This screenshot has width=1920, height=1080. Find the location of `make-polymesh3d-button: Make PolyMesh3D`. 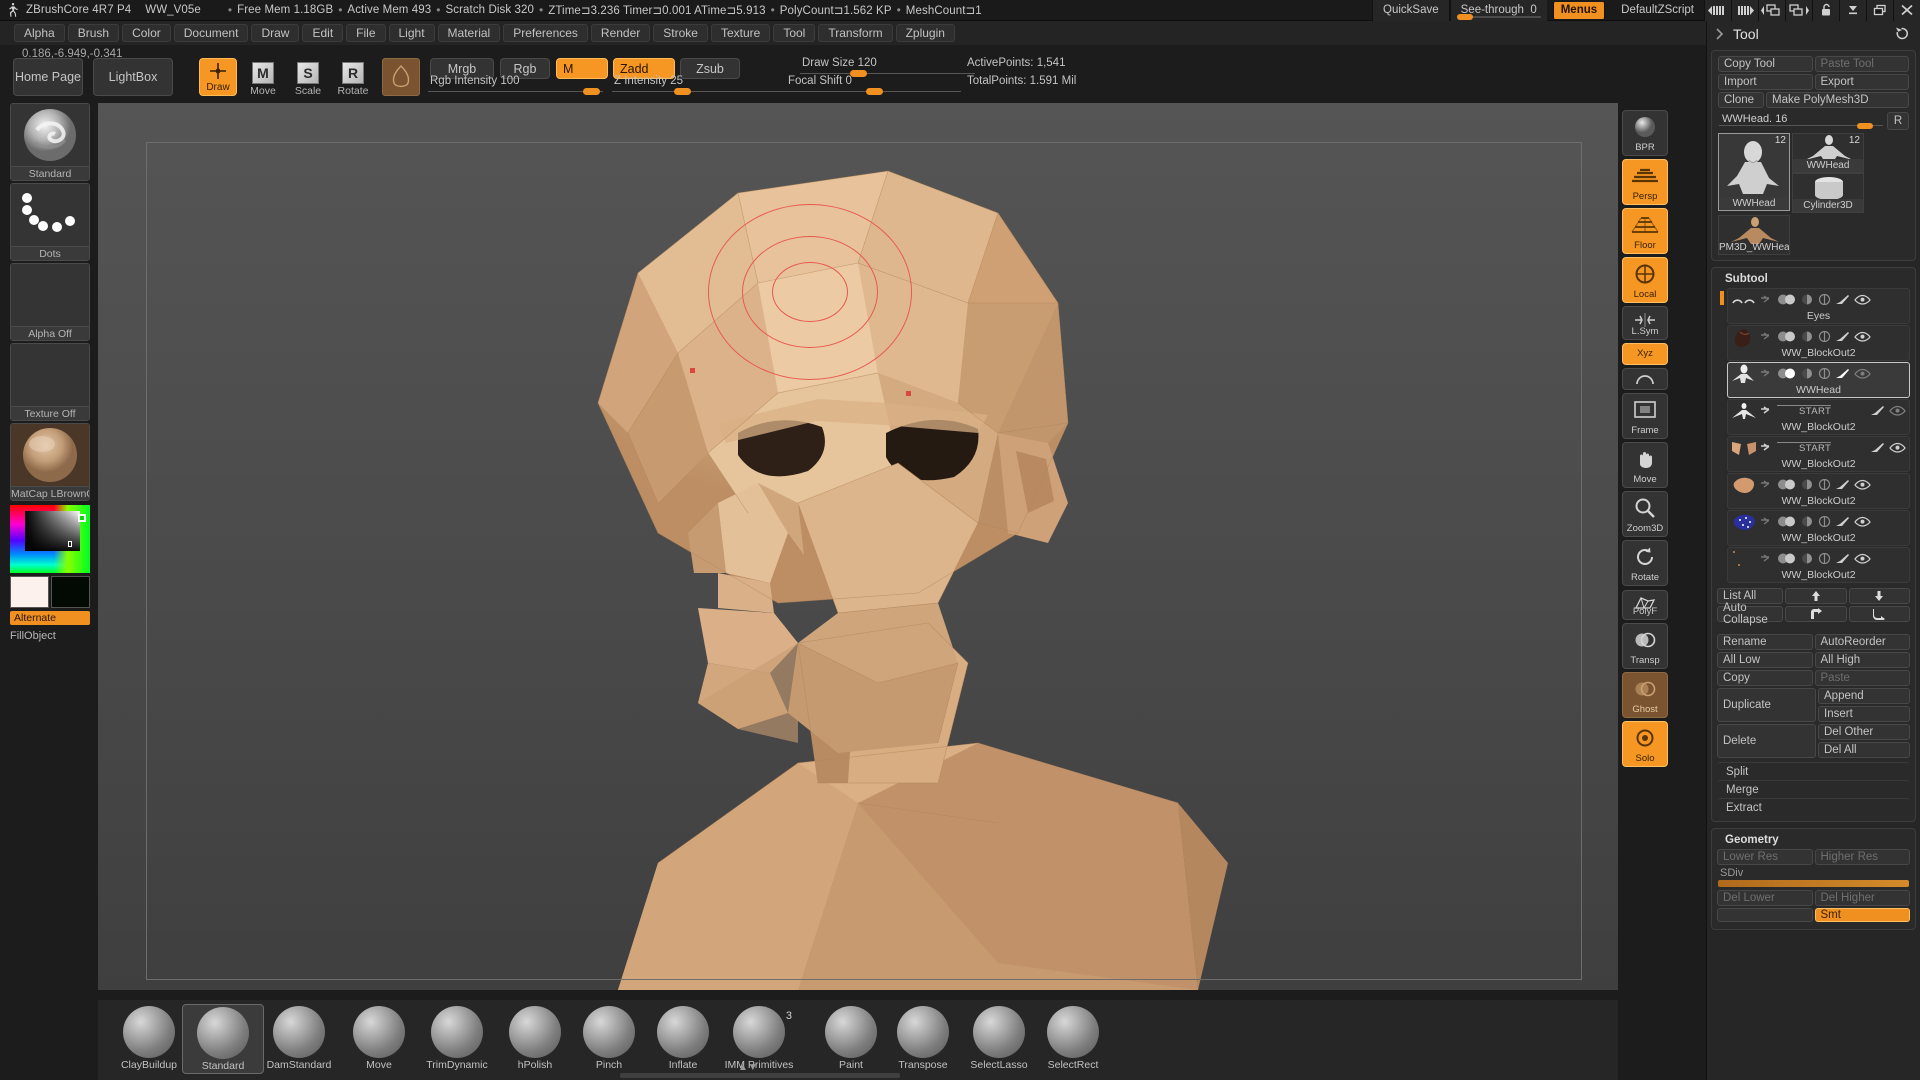

make-polymesh3d-button: Make PolyMesh3D is located at coordinates (1837, 100).